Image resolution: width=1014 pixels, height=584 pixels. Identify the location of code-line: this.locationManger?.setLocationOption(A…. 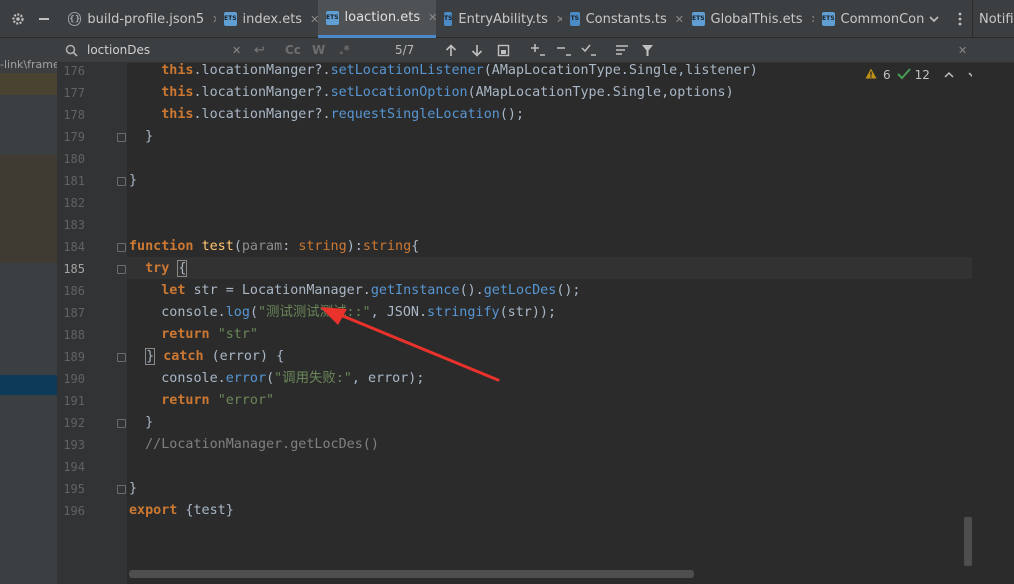
(431, 93).